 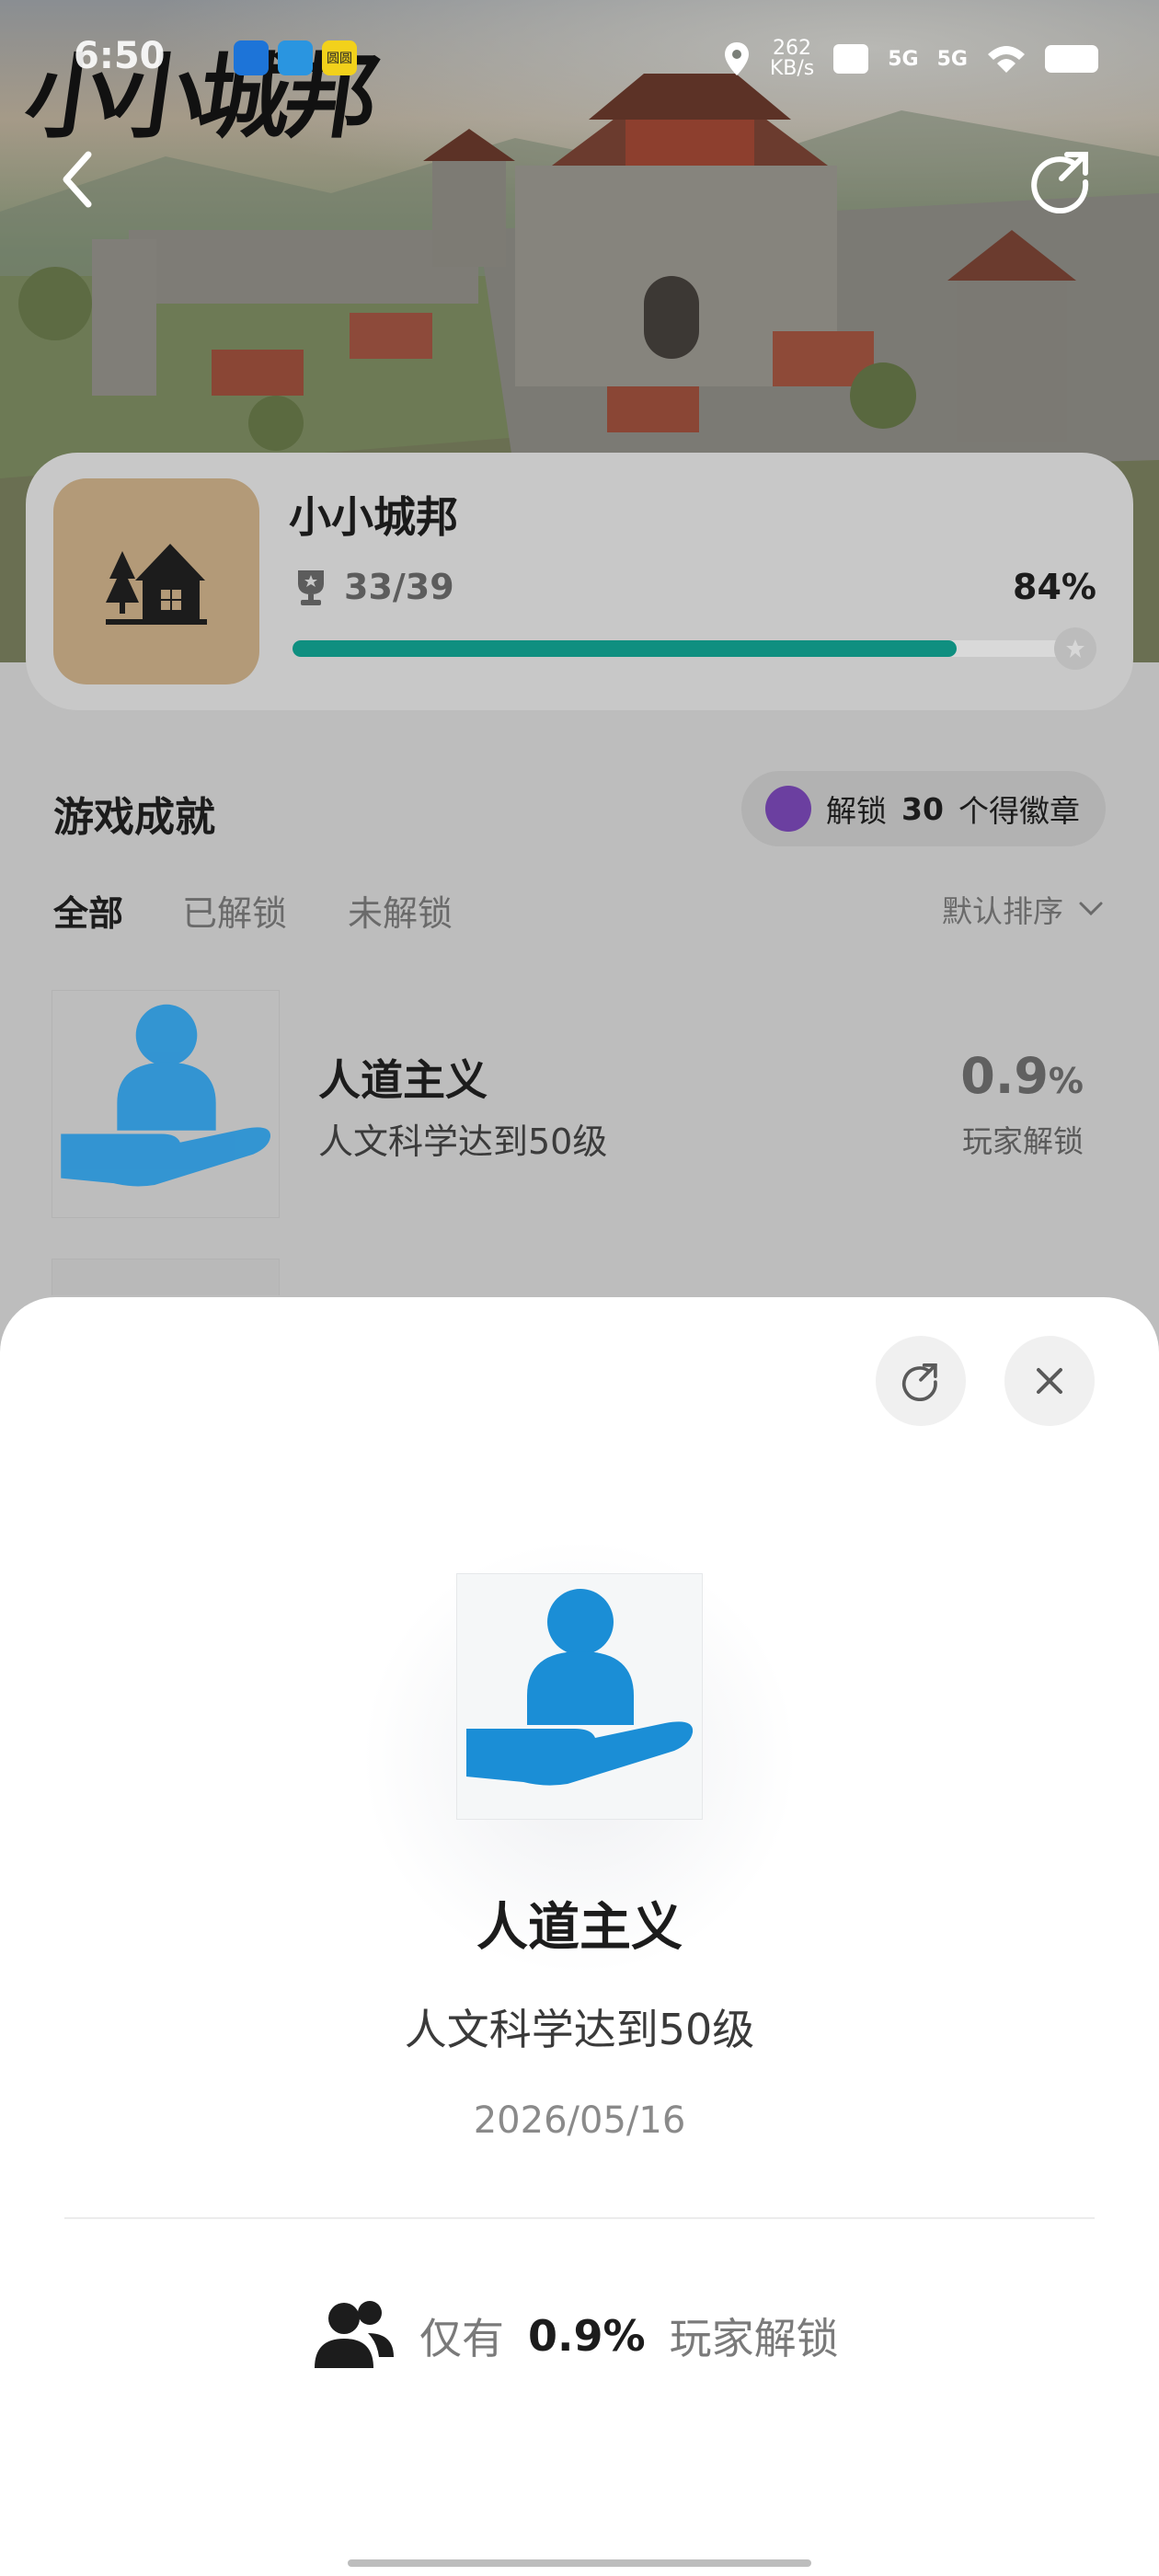 I want to click on completion-progress-bar, so click(x=694, y=648).